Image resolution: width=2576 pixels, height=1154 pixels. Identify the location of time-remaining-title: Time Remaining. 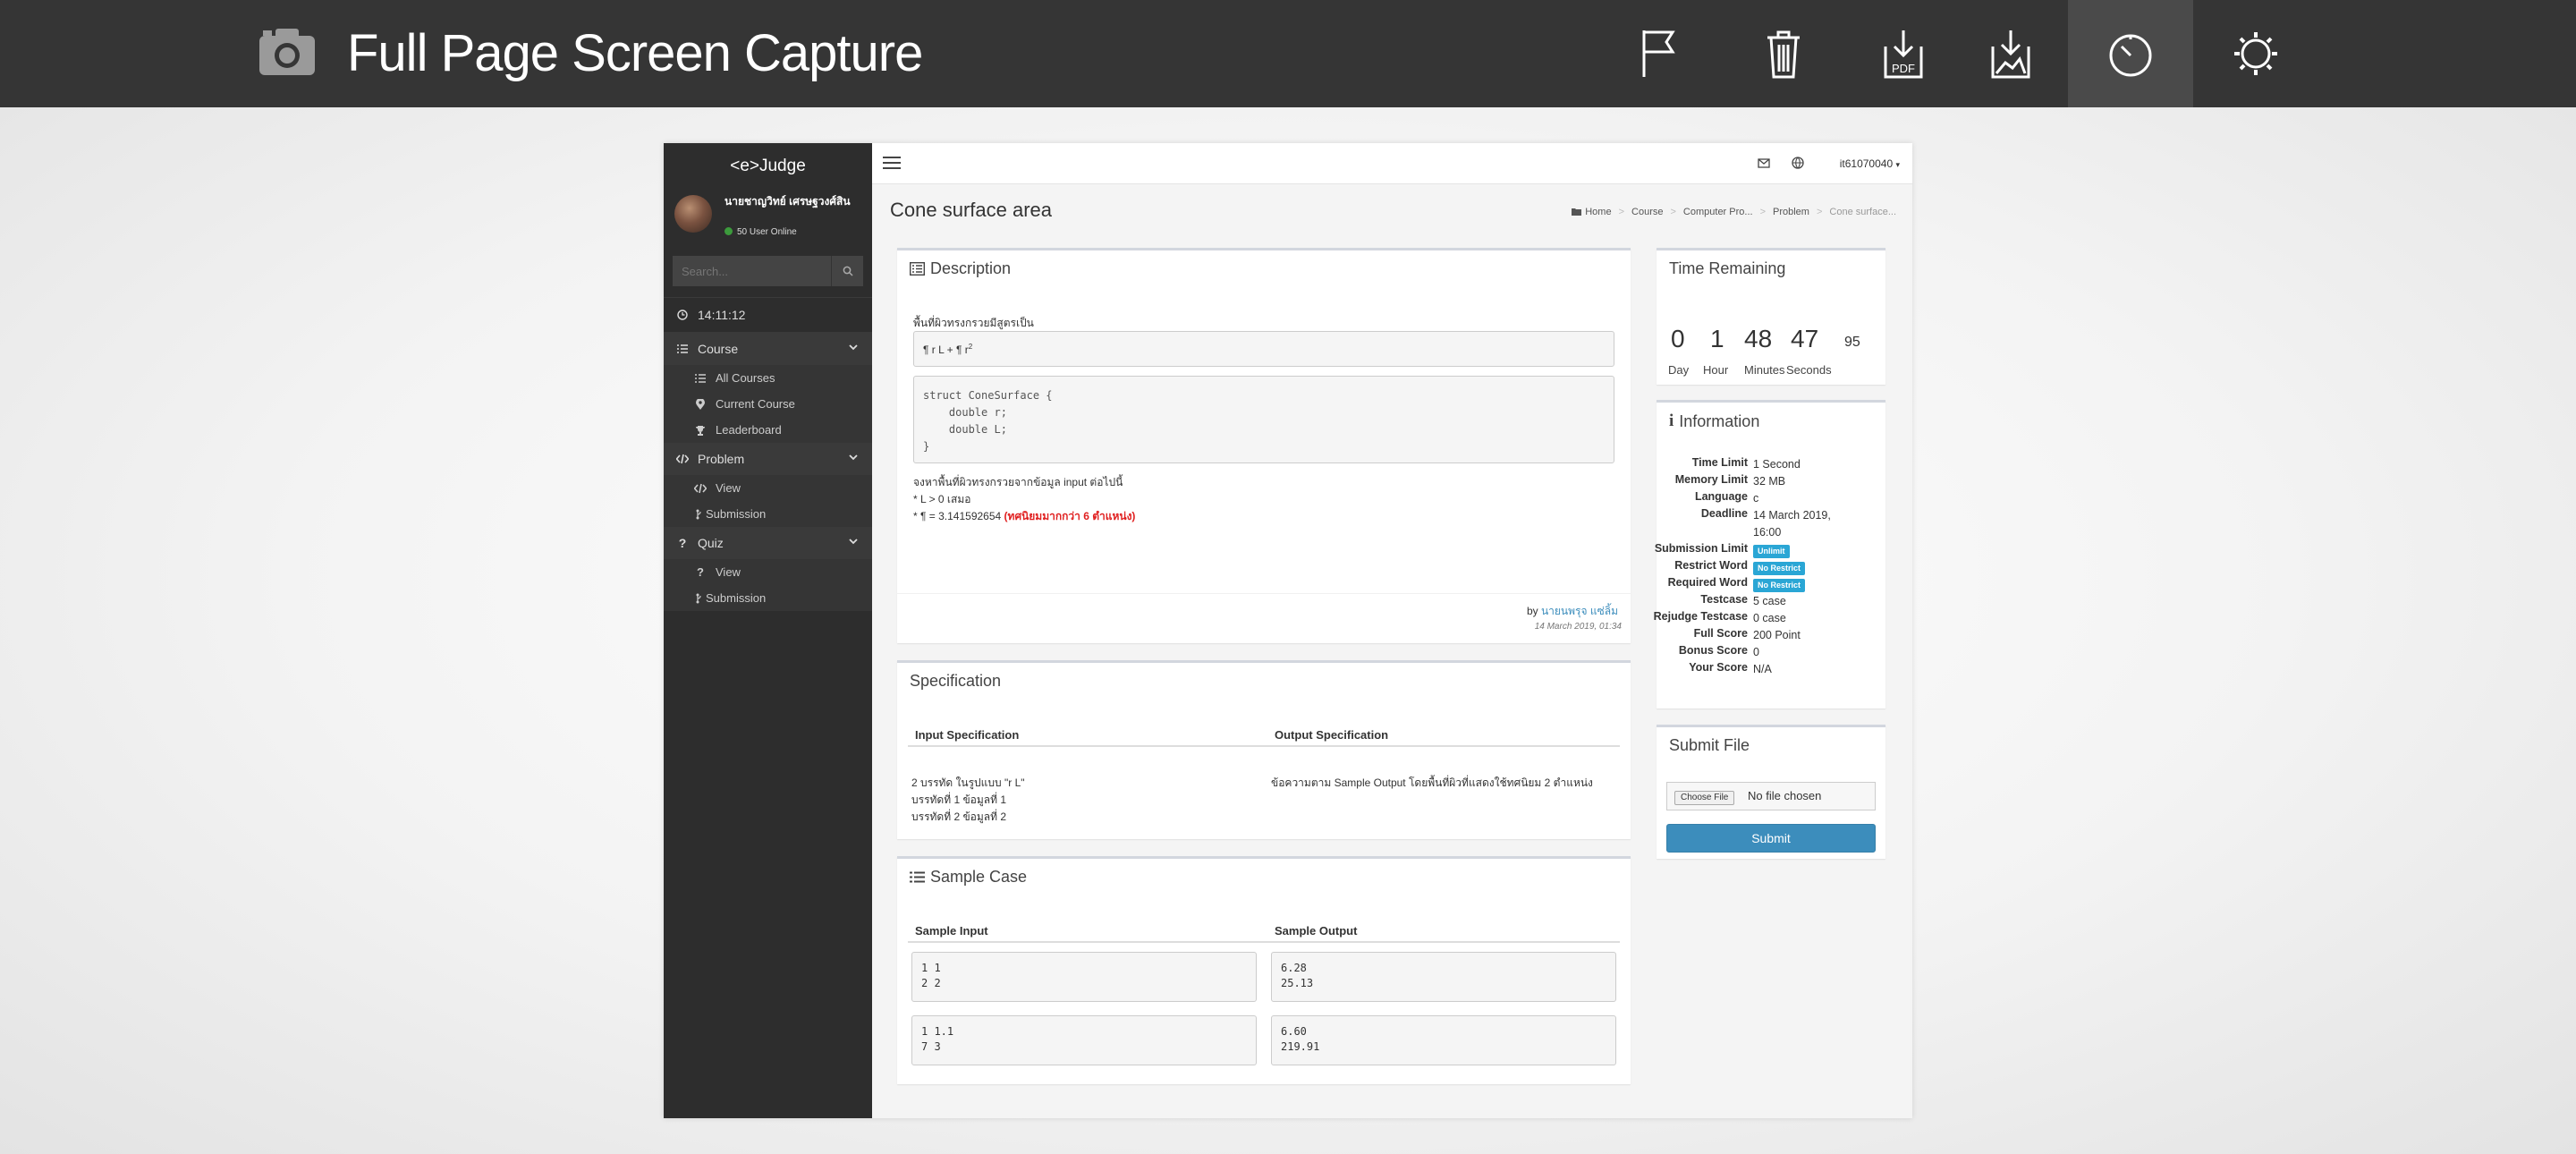
(1727, 268).